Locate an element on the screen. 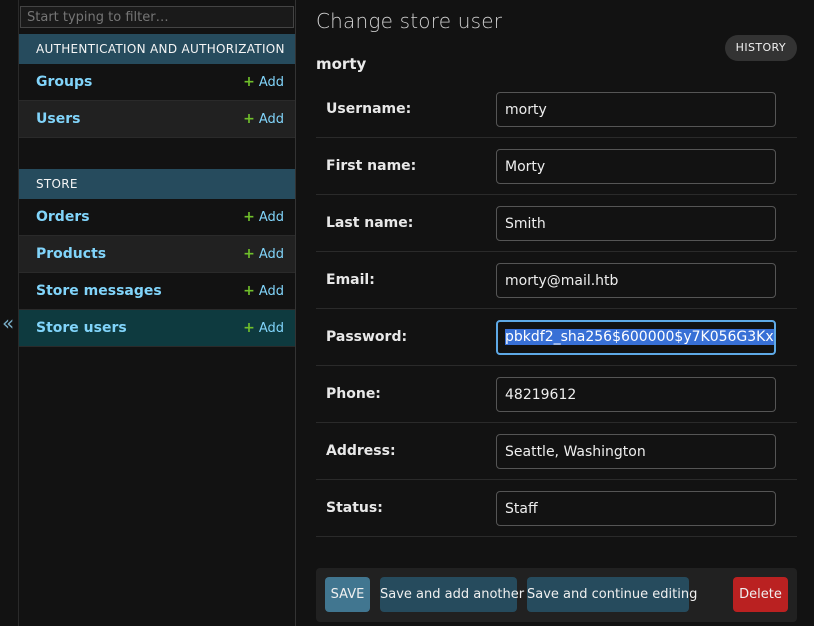 The height and width of the screenshot is (626, 814). sidebar-item-store-users: Store users + Add is located at coordinates (157, 328).